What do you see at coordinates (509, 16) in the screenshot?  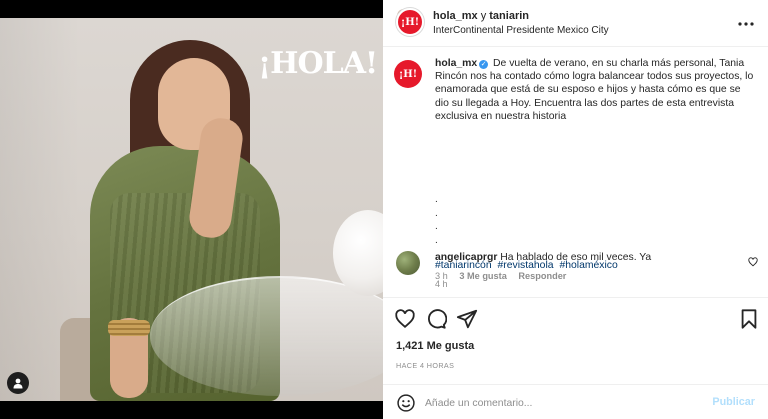 I see `collaborator-username: taniarin` at bounding box center [509, 16].